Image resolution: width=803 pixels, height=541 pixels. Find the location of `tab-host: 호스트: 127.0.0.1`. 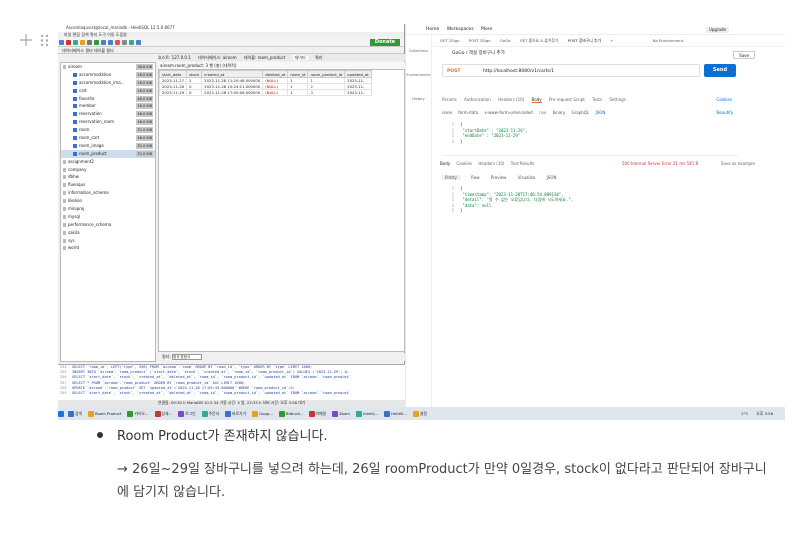

tab-host: 호스트: 127.0.0.1 is located at coordinates (174, 57).